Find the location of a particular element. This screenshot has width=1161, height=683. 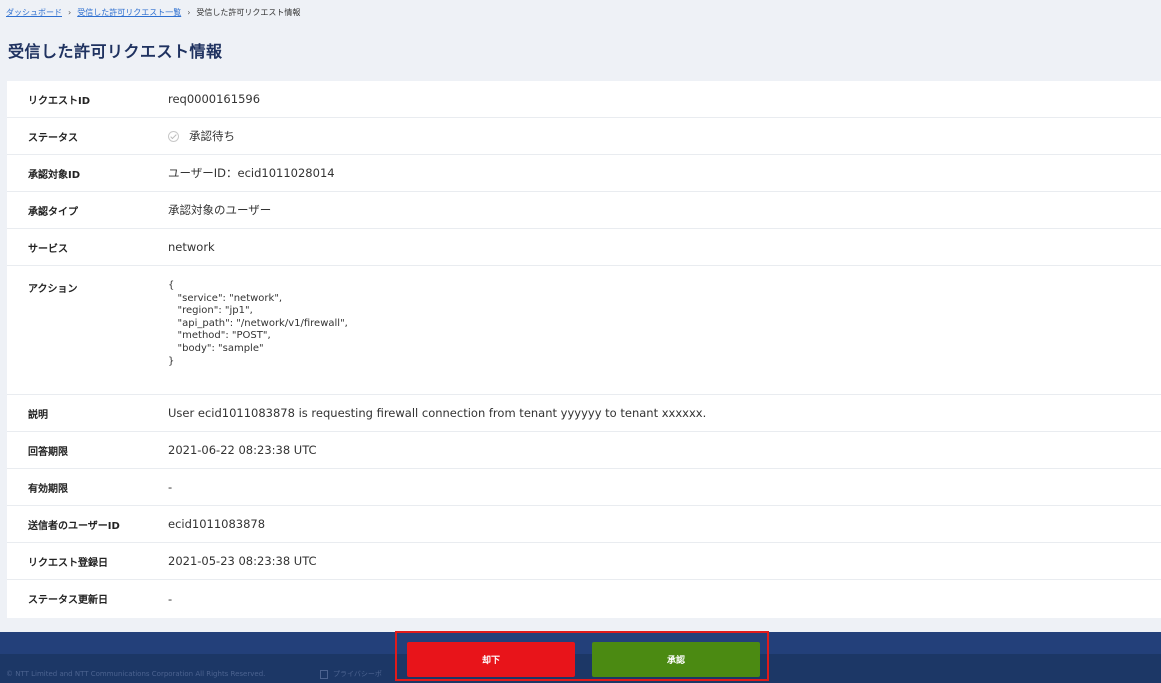

footer-privacy-link: プライバシーポ is located at coordinates (351, 674).